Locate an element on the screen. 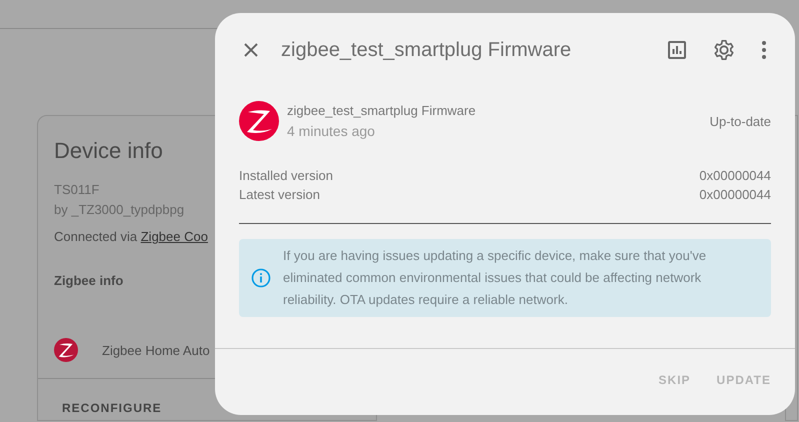  integration-name: Zigbee Home Auto is located at coordinates (156, 351).